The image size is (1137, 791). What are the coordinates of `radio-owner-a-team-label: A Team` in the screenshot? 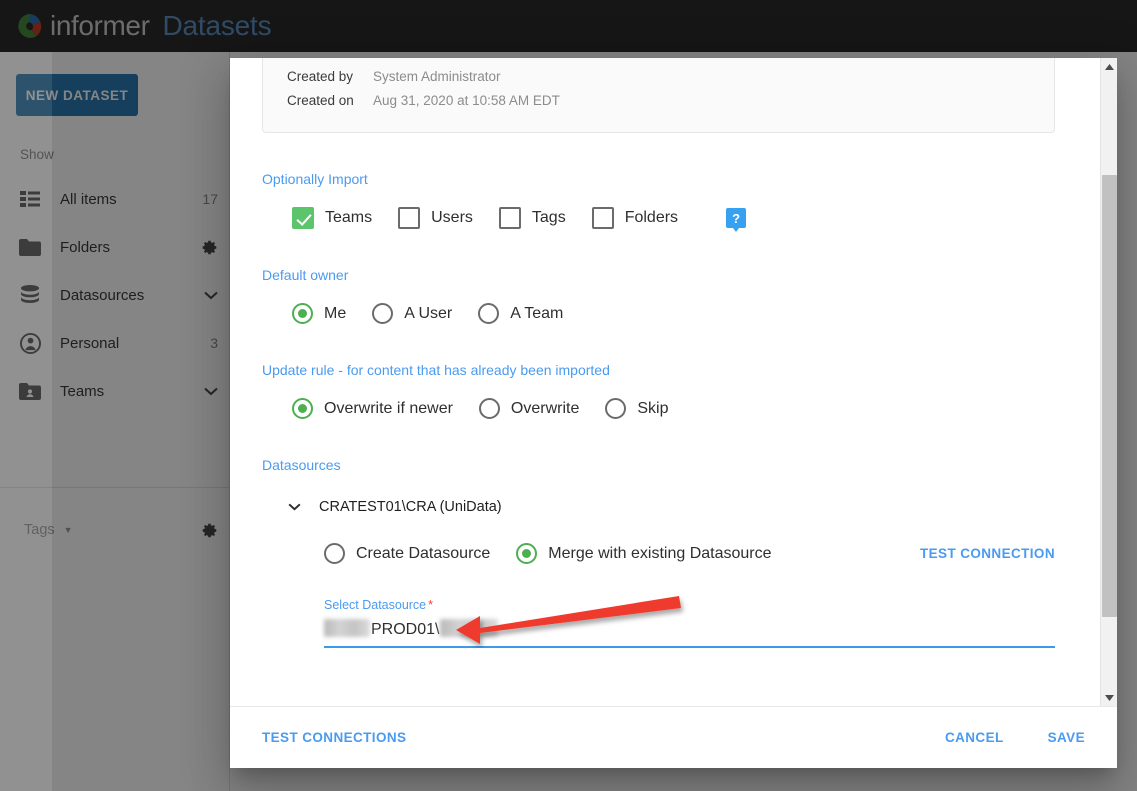 It's located at (537, 313).